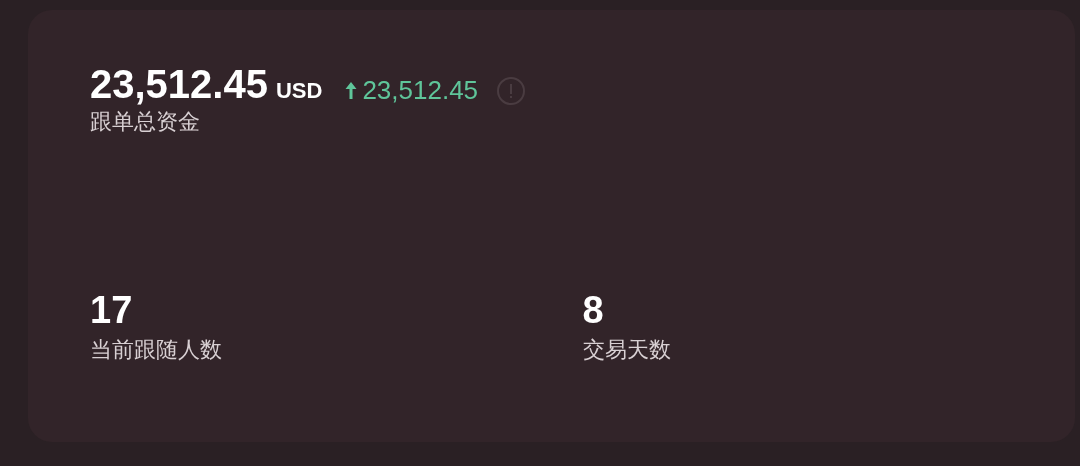 This screenshot has height=466, width=1080. What do you see at coordinates (156, 350) in the screenshot?
I see `stat-label: 当前跟随人数` at bounding box center [156, 350].